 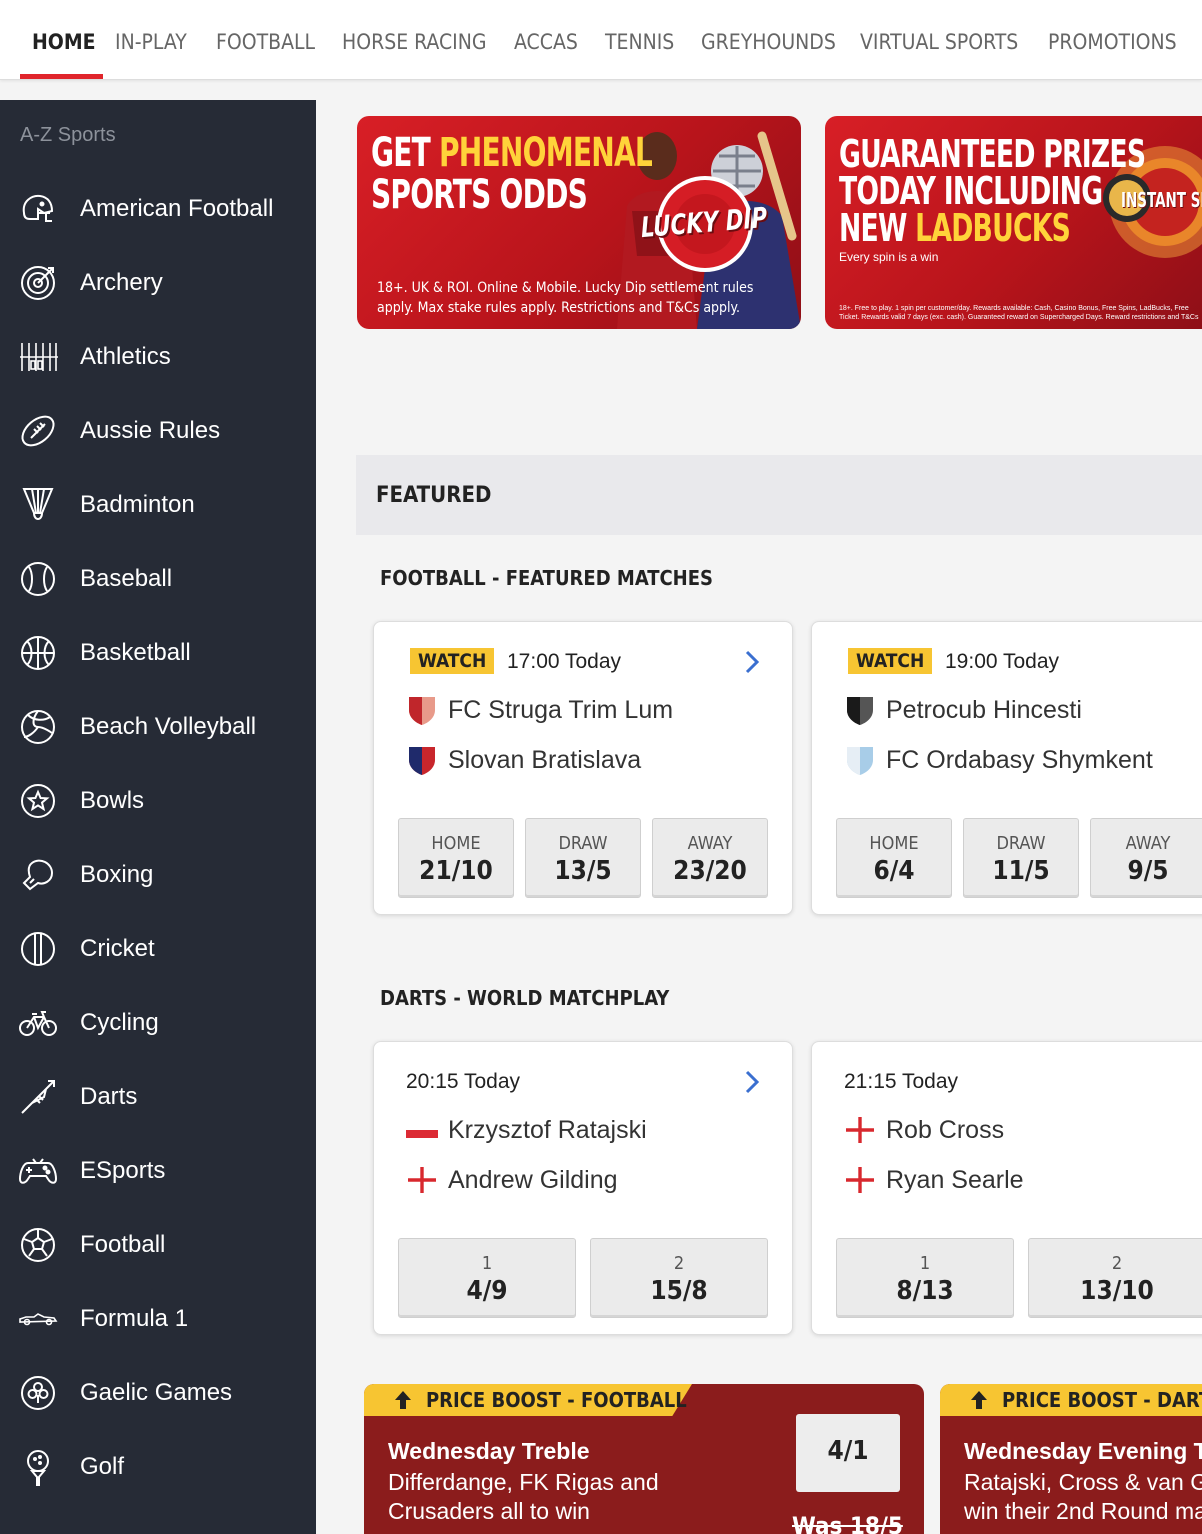 What do you see at coordinates (158, 1097) in the screenshot?
I see `sidebar-item-darts: Darts` at bounding box center [158, 1097].